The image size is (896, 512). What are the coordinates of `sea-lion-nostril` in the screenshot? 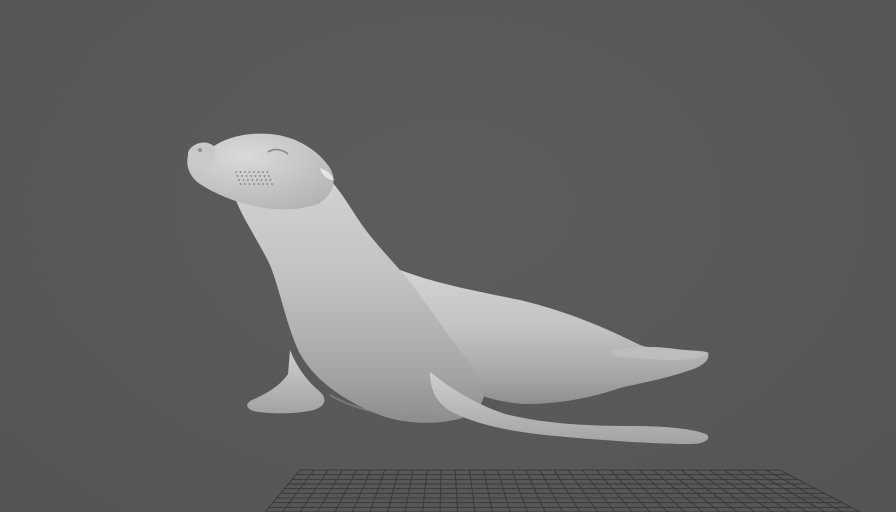 It's located at (200, 150).